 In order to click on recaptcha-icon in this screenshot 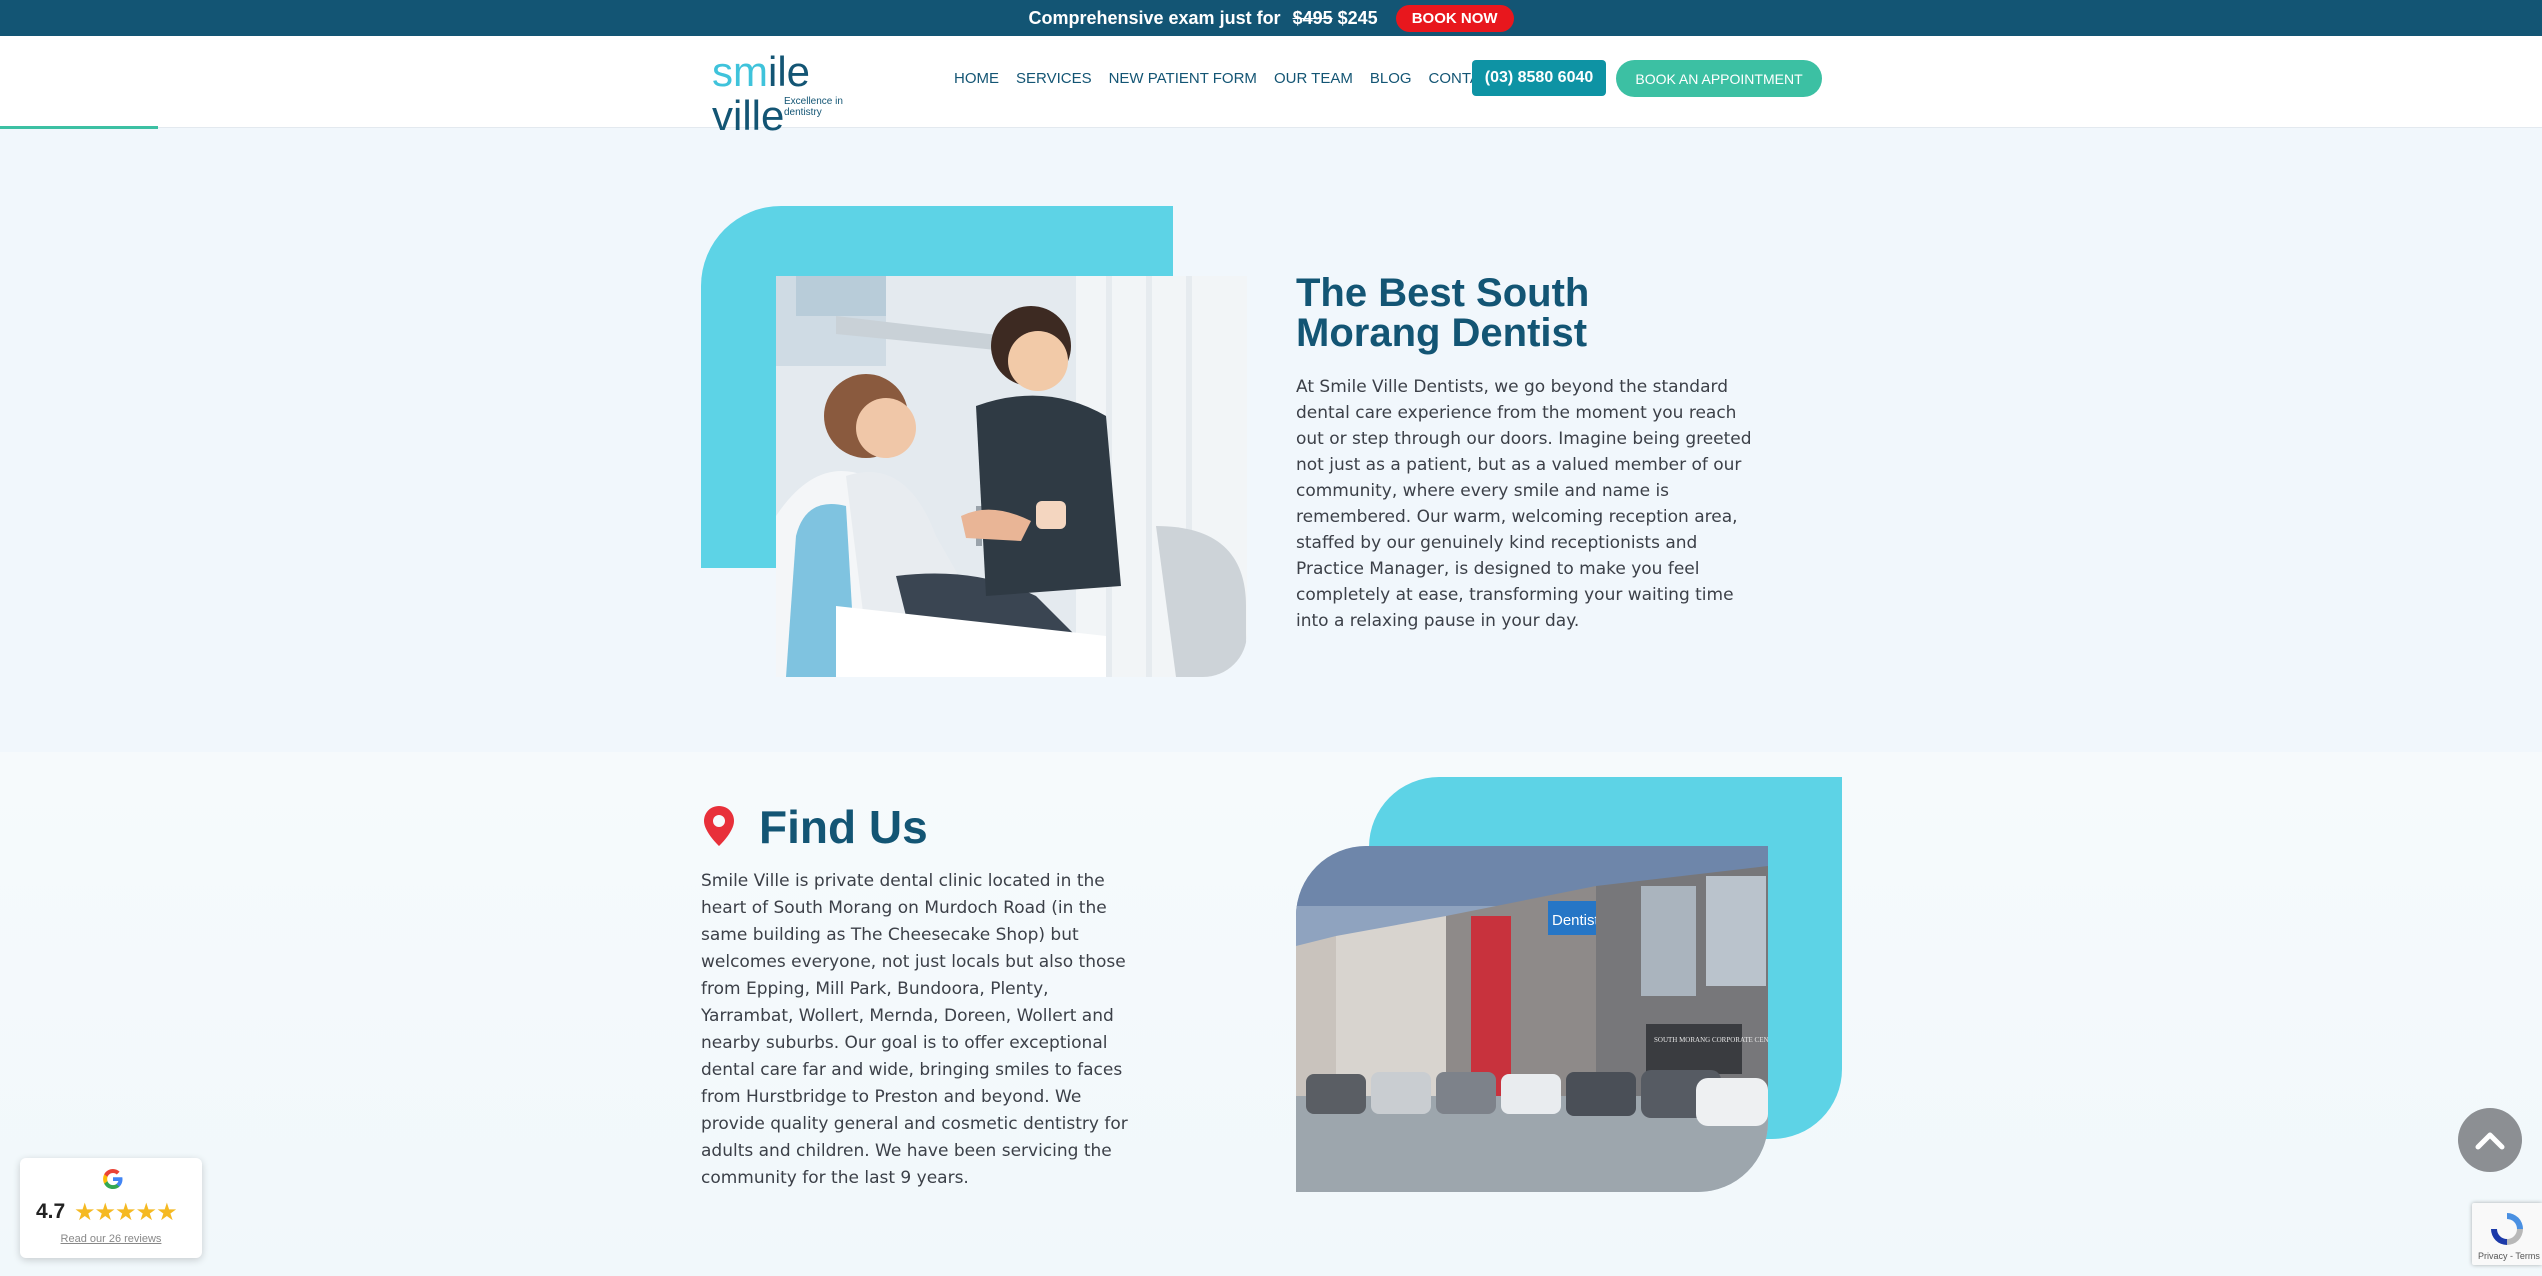, I will do `click(2507, 1229)`.